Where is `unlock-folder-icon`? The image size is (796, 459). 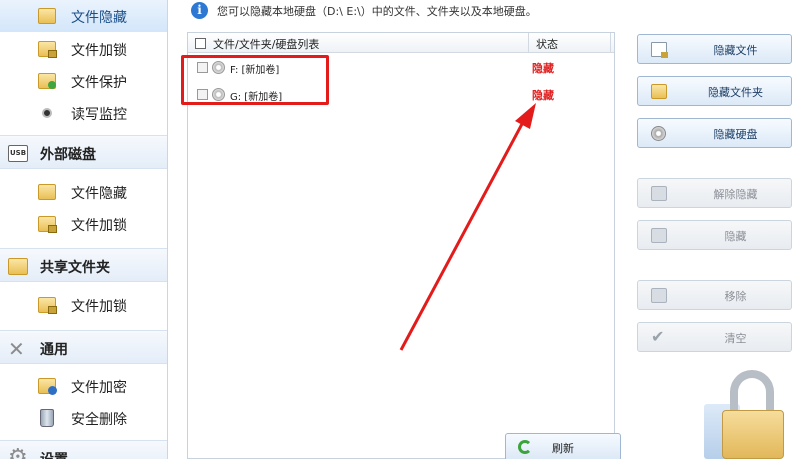
unlock-folder-icon is located at coordinates (659, 193).